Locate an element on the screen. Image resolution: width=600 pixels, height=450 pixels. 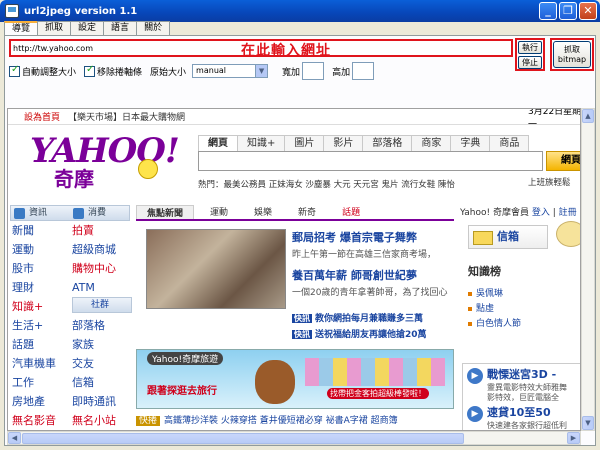
nav-link: 家族 is located at coordinates (102, 344).